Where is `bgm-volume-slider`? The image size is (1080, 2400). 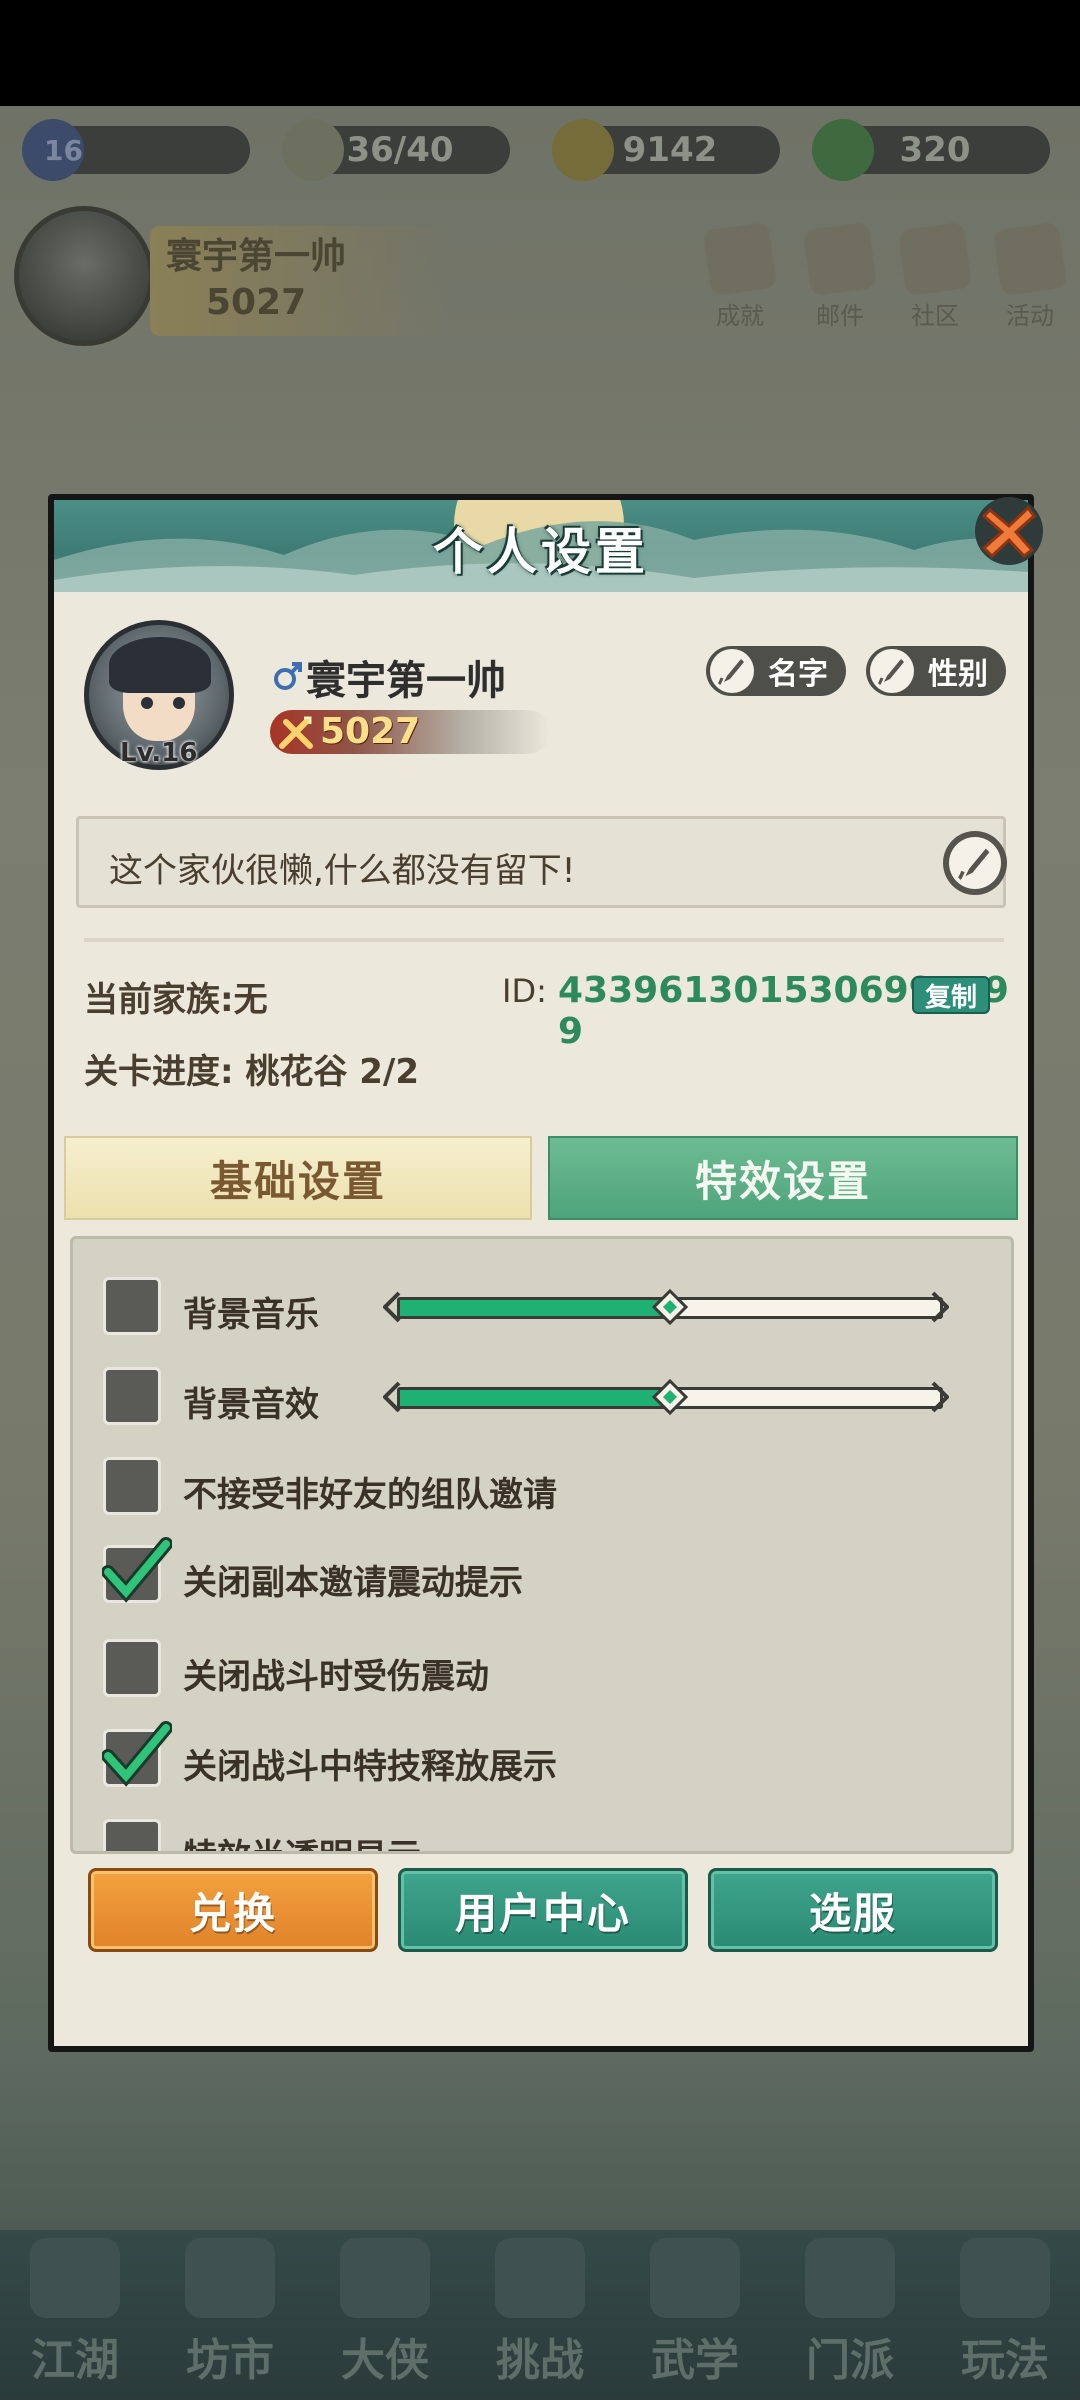 bgm-volume-slider is located at coordinates (673, 1307).